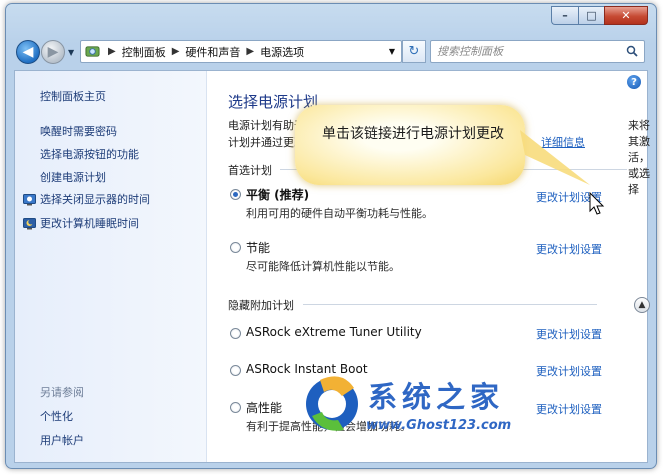 The image size is (663, 475). What do you see at coordinates (62, 440) in the screenshot?
I see `sidebar-link-user-accounts: 用户帐户` at bounding box center [62, 440].